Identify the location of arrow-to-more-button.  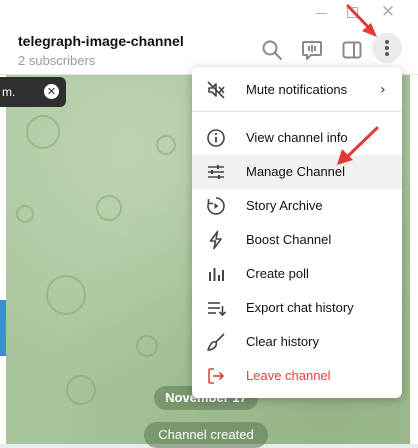
(361, 20).